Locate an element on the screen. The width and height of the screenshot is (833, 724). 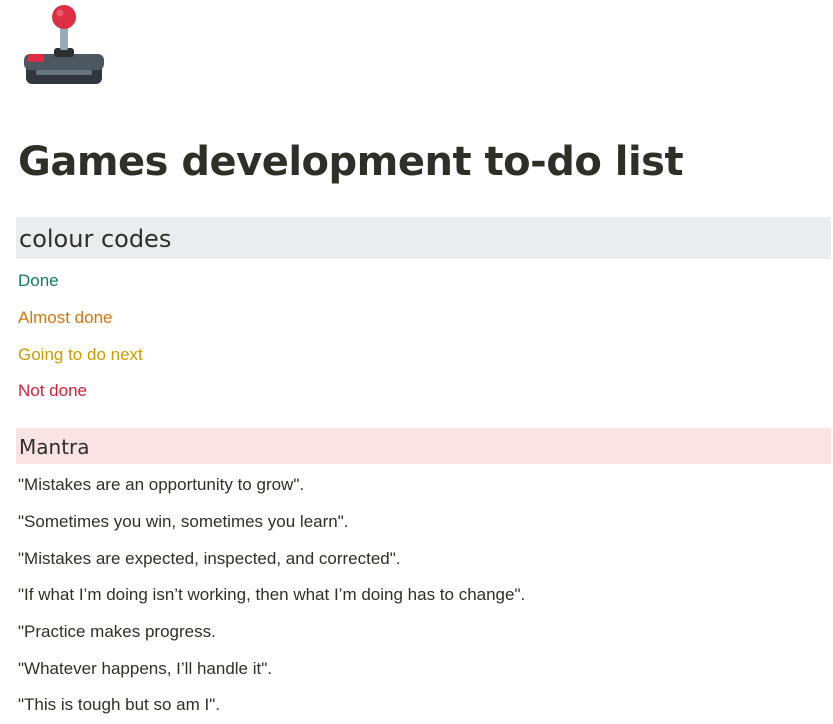
joystick-icon is located at coordinates (64, 46).